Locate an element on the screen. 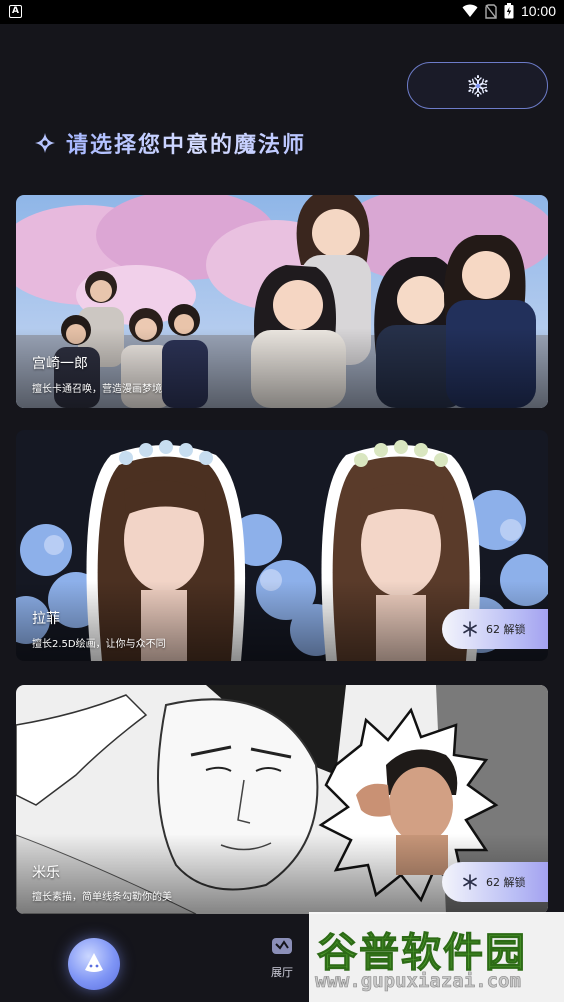  nav-home-button is located at coordinates (94, 964).